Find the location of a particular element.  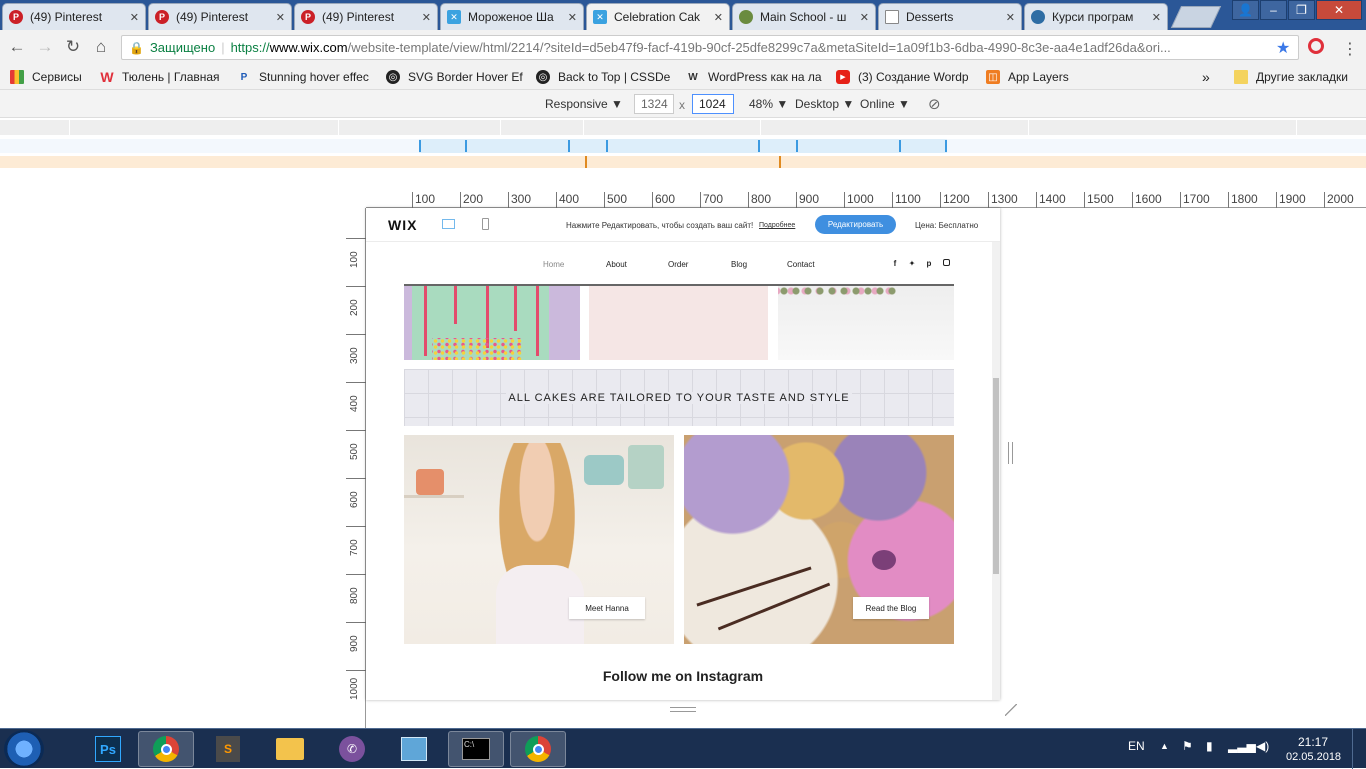

network-throttle-select: Online ▼ is located at coordinates (885, 104).